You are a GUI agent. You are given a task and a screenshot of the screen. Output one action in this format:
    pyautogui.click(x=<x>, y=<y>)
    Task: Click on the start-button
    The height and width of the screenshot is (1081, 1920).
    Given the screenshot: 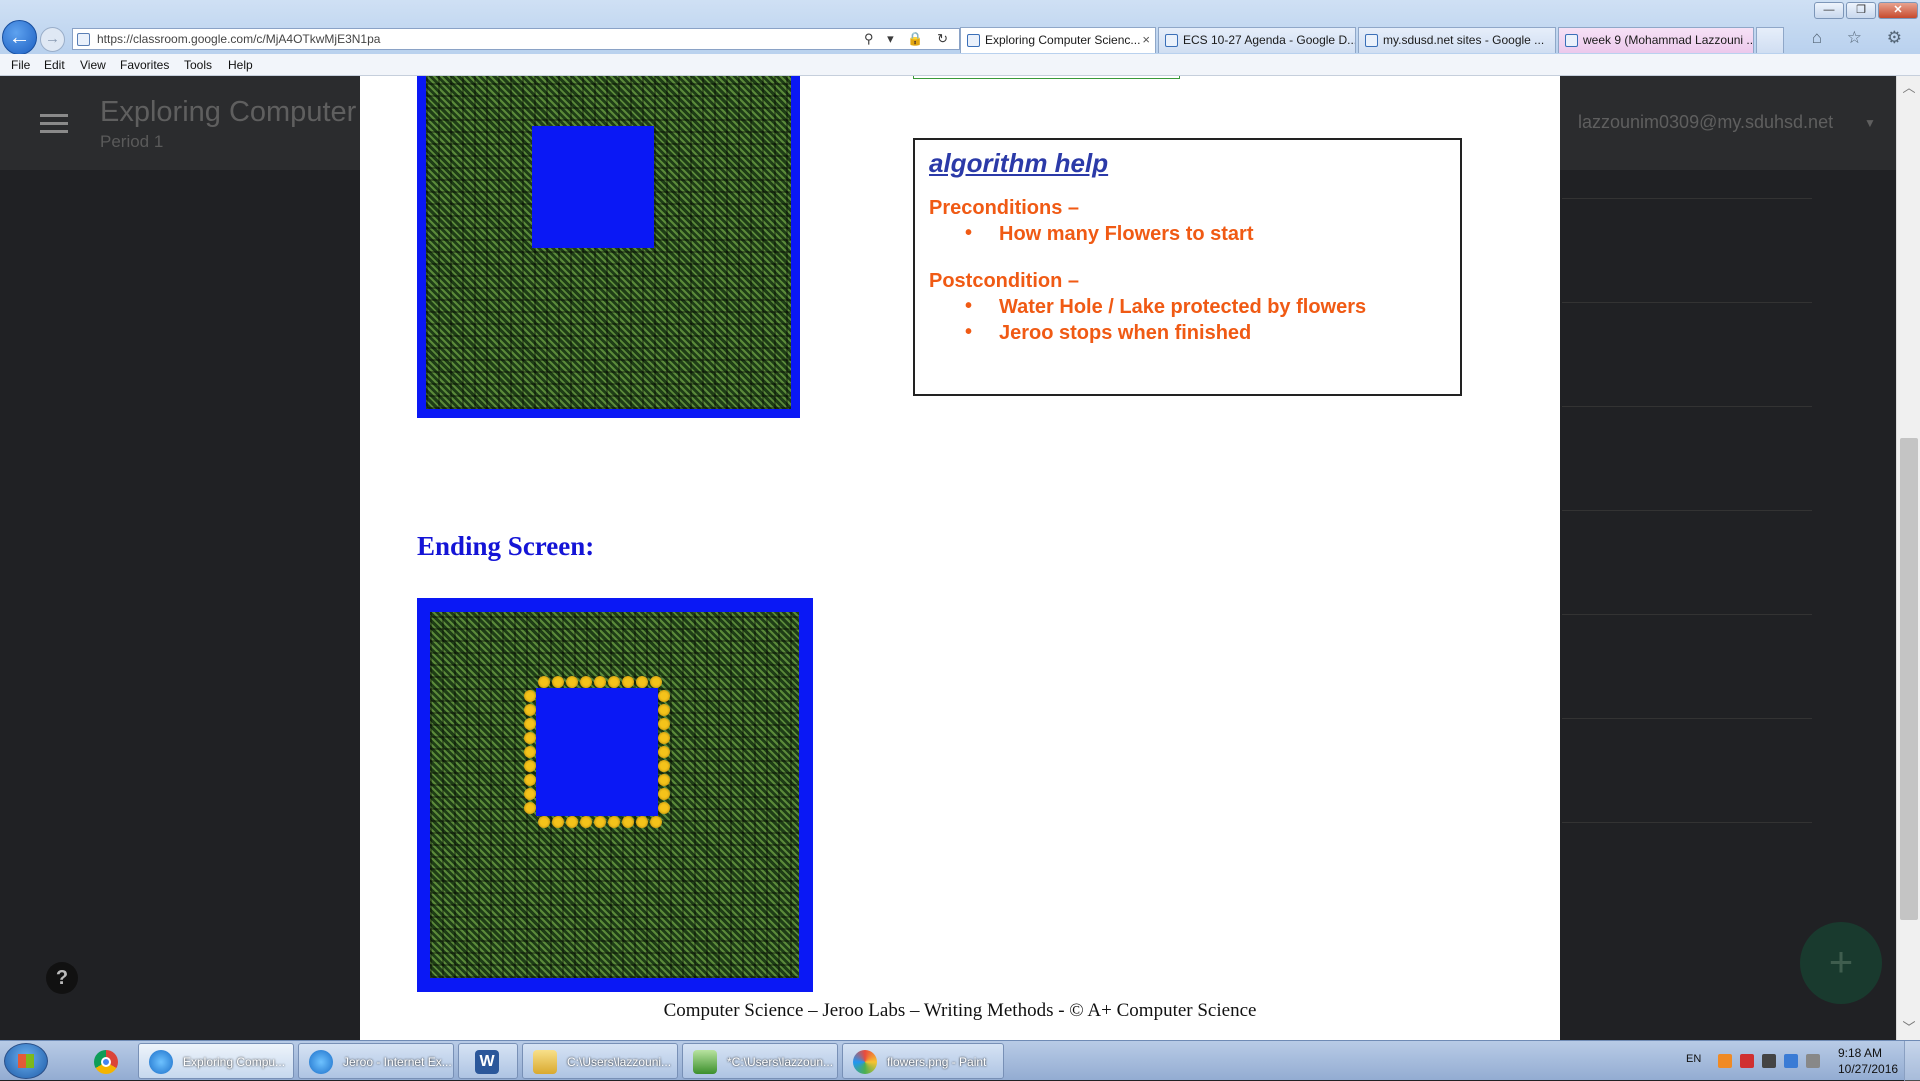 What is the action you would take?
    pyautogui.click(x=26, y=1061)
    